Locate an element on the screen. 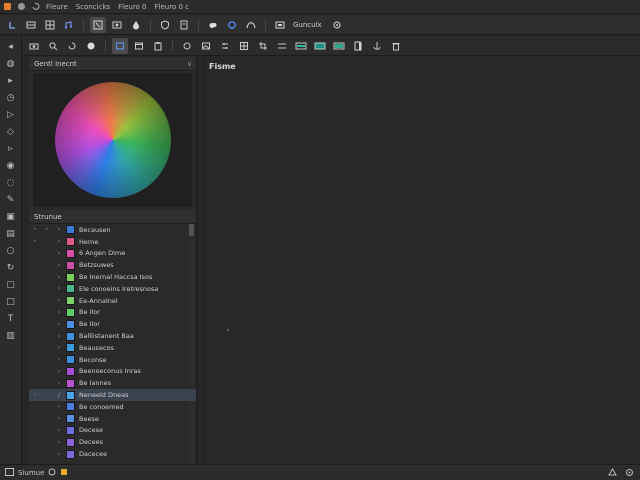 The height and width of the screenshot is (480, 640). cloud-icon is located at coordinates (21, 7).